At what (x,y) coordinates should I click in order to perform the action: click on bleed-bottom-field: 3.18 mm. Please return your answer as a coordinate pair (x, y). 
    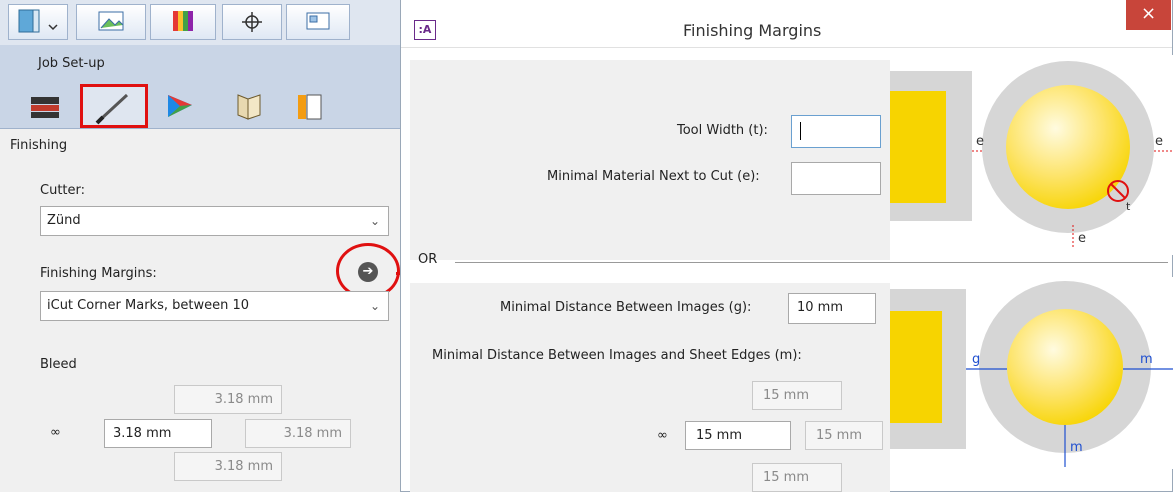
    Looking at the image, I should click on (228, 466).